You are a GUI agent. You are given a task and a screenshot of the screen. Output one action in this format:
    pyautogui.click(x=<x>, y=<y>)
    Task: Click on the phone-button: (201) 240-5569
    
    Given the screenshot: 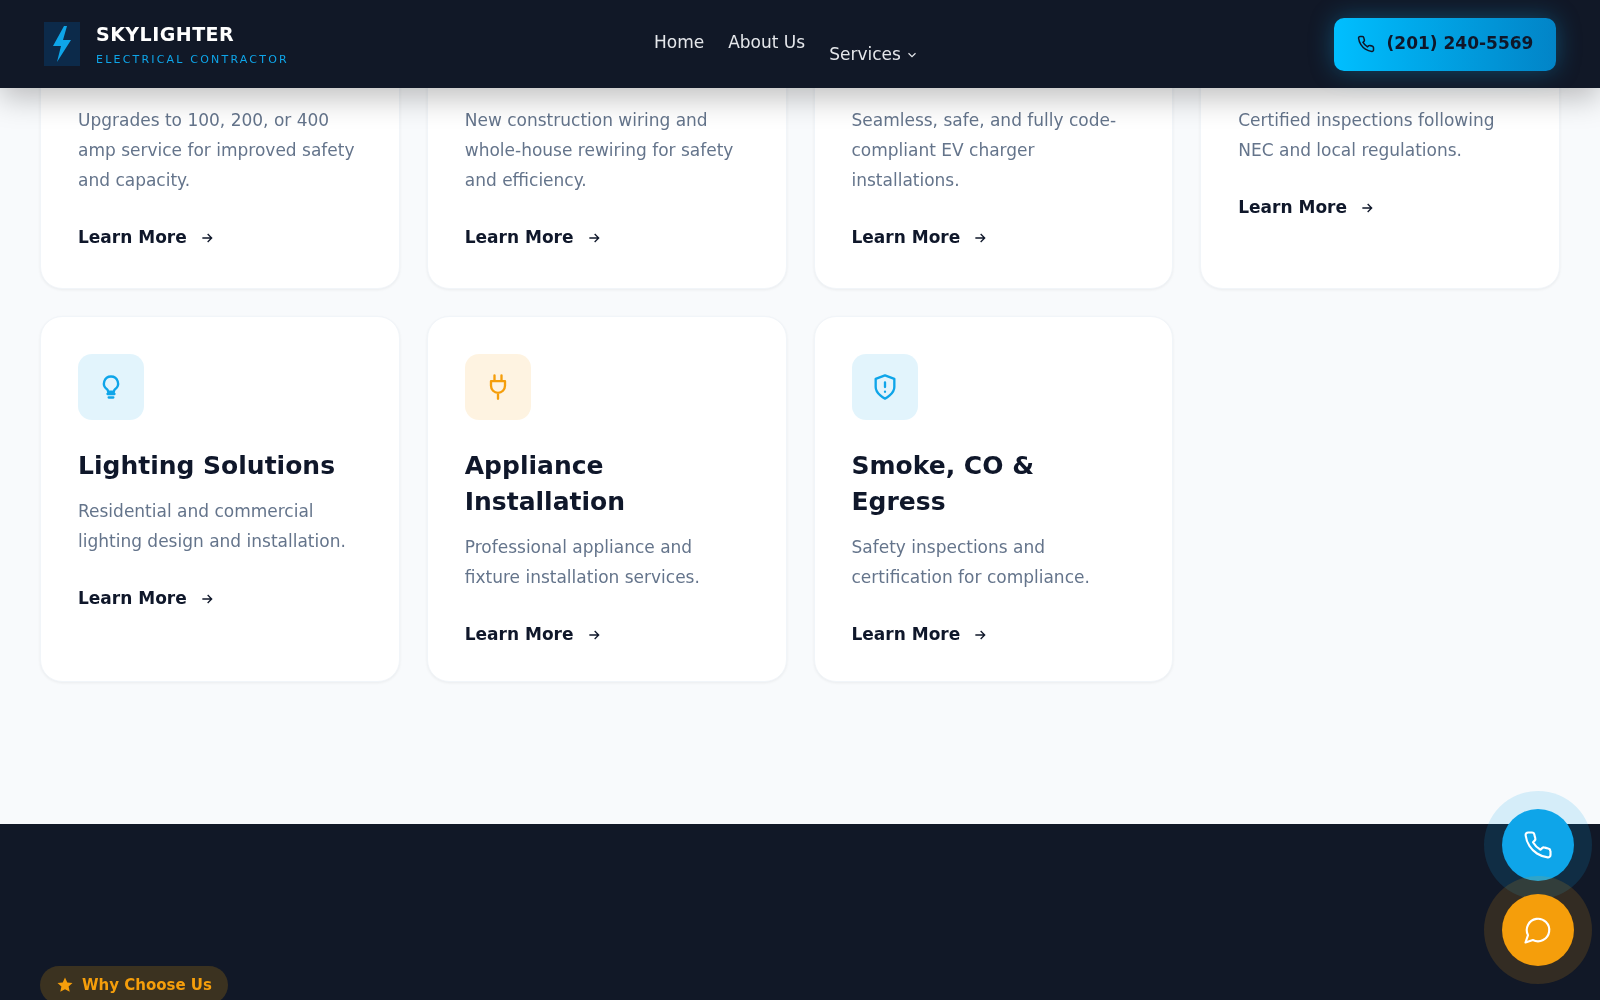 What is the action you would take?
    pyautogui.click(x=1445, y=44)
    